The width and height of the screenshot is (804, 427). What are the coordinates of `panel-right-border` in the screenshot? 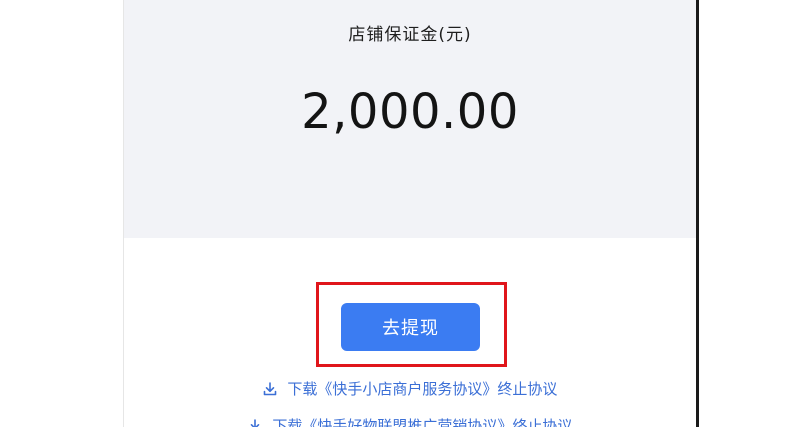 It's located at (697, 213).